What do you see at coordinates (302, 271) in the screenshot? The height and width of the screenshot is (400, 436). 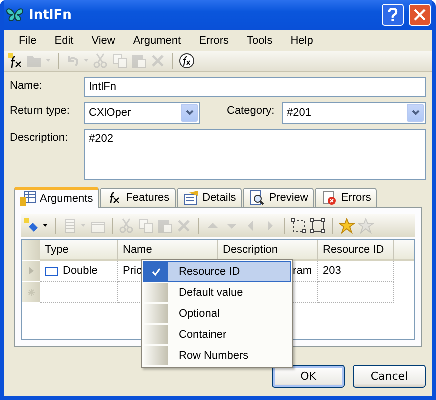 I see `cell-text: ram` at bounding box center [302, 271].